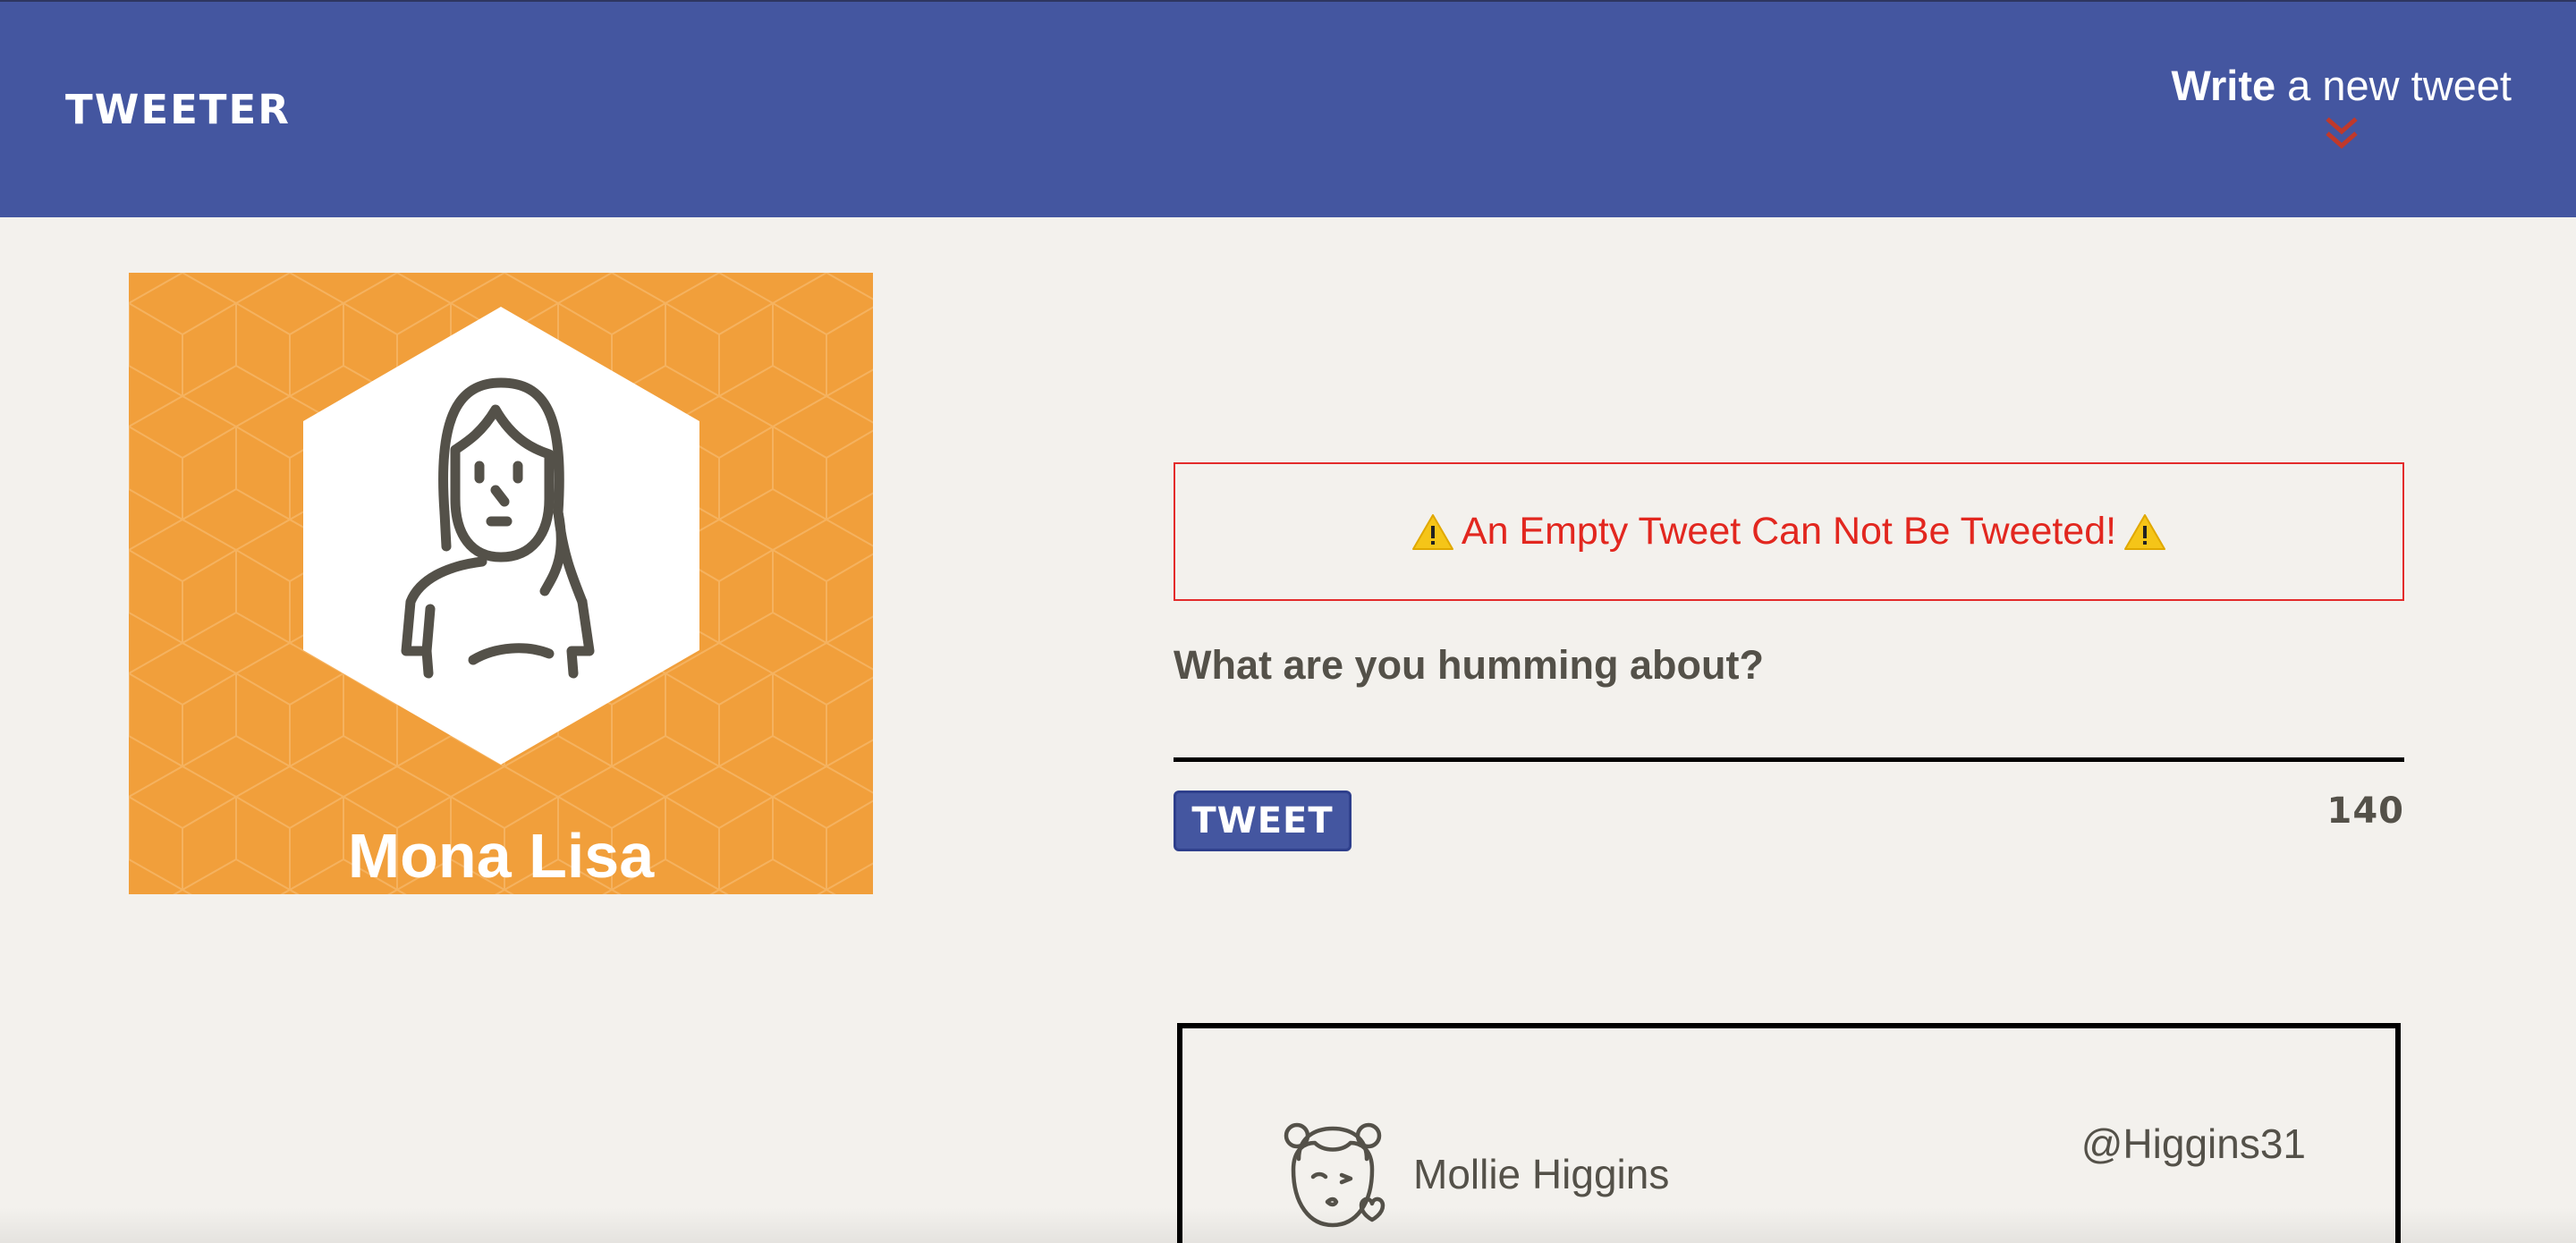 The width and height of the screenshot is (2576, 1243). I want to click on compose-toggle-text: a new tweet, so click(2393, 85).